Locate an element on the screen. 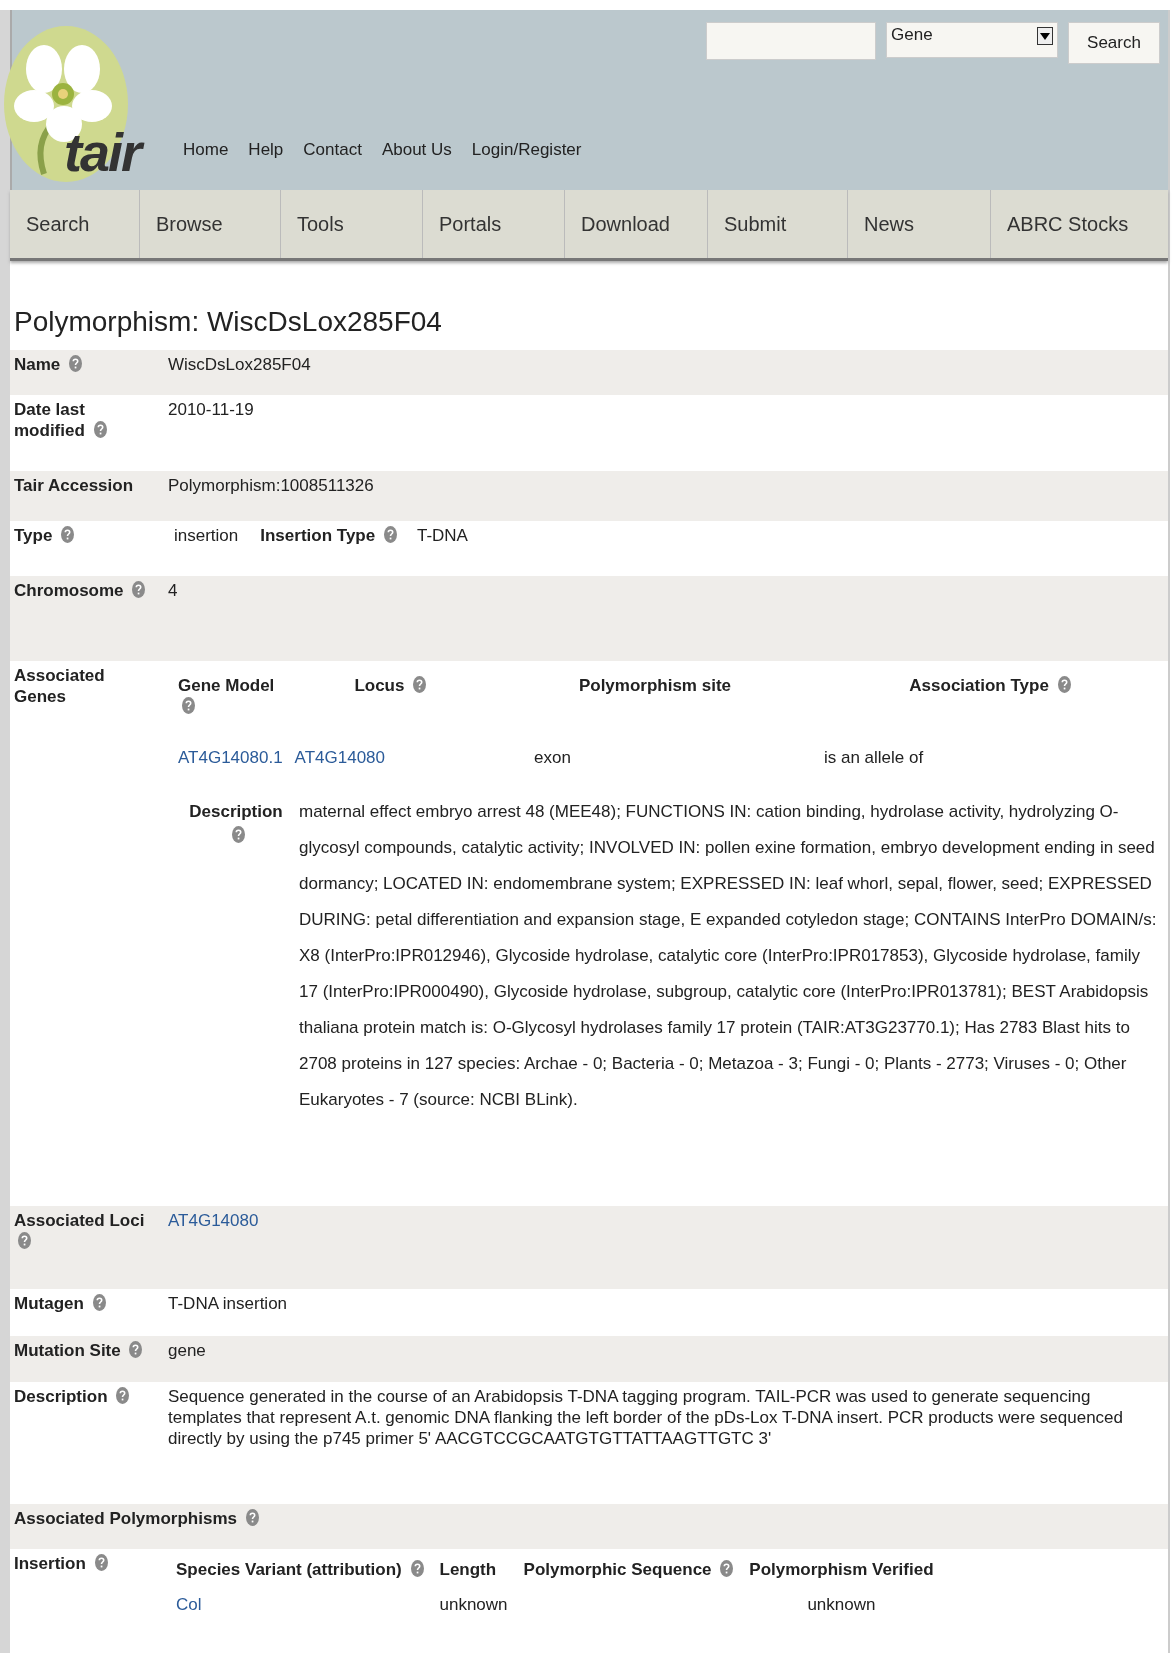 The height and width of the screenshot is (1653, 1174). column-header: Polymorphic Sequence is located at coordinates (617, 1569).